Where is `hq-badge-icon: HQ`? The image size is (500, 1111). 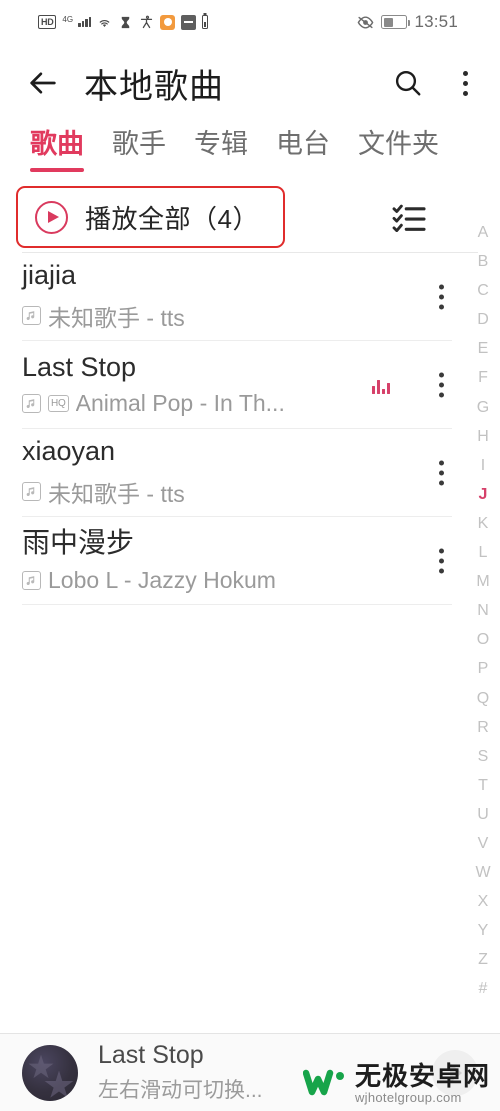 hq-badge-icon: HQ is located at coordinates (58, 404).